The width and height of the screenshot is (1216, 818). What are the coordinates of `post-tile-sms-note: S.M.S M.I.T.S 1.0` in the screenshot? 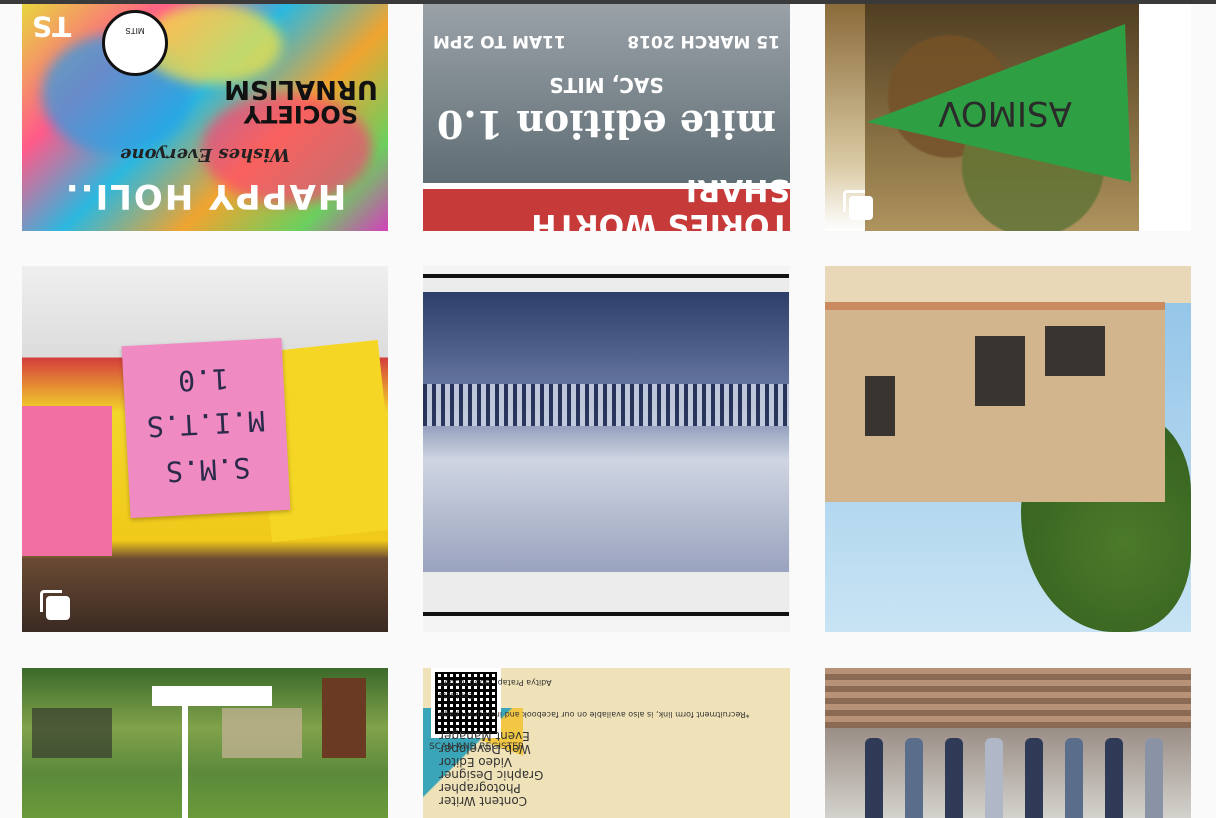 It's located at (205, 449).